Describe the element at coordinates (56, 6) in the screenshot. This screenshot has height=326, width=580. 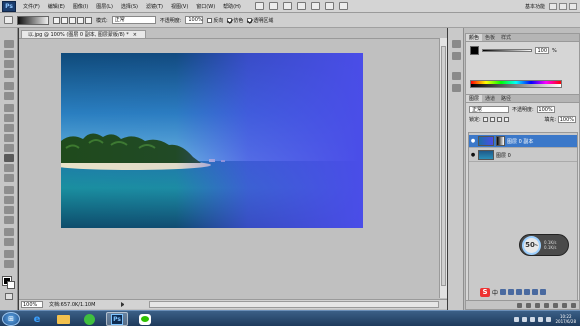
I see `menu-edit: 编辑(E)` at that location.